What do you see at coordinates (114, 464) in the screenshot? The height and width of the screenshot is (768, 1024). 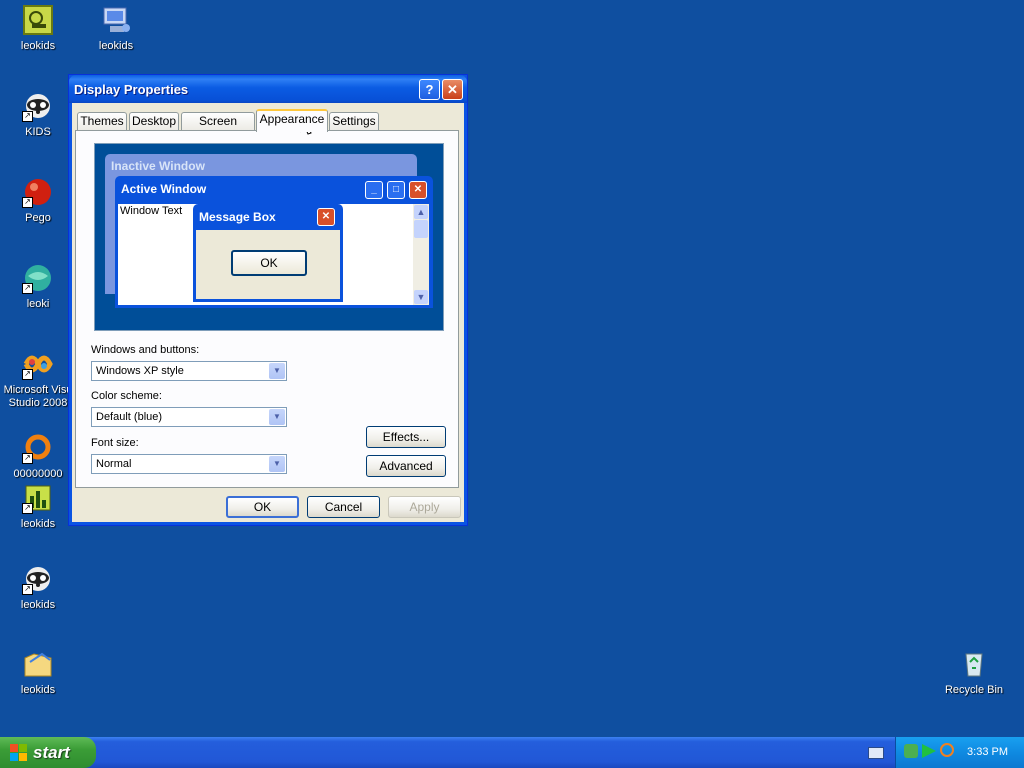 I see `select-value: Normal` at bounding box center [114, 464].